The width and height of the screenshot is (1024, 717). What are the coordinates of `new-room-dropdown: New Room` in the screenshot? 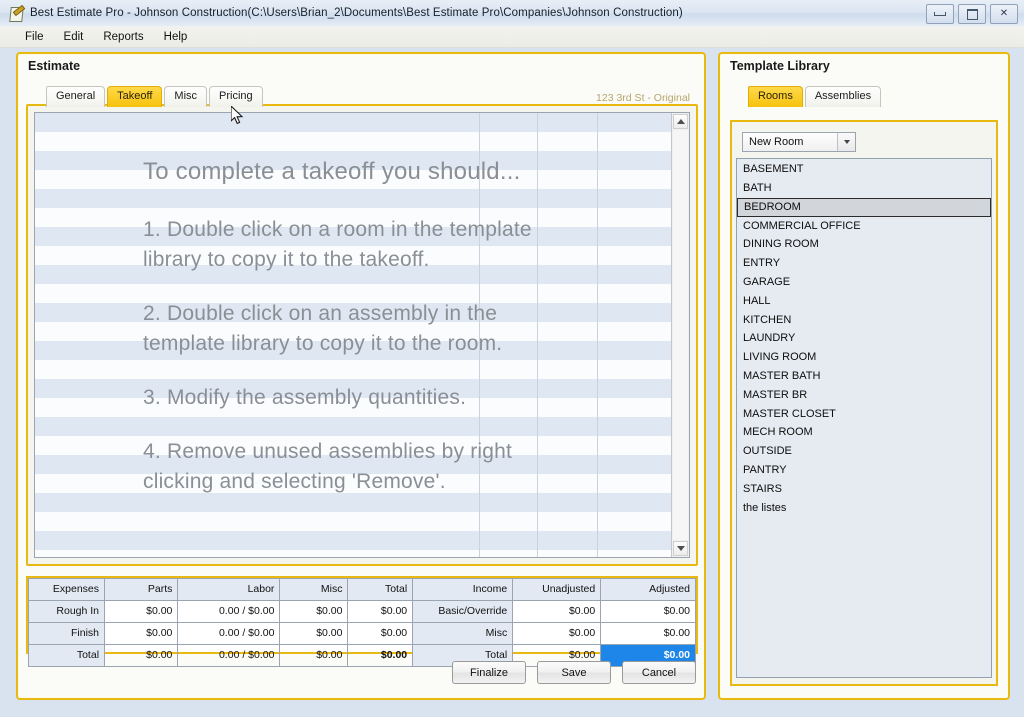 It's located at (799, 142).